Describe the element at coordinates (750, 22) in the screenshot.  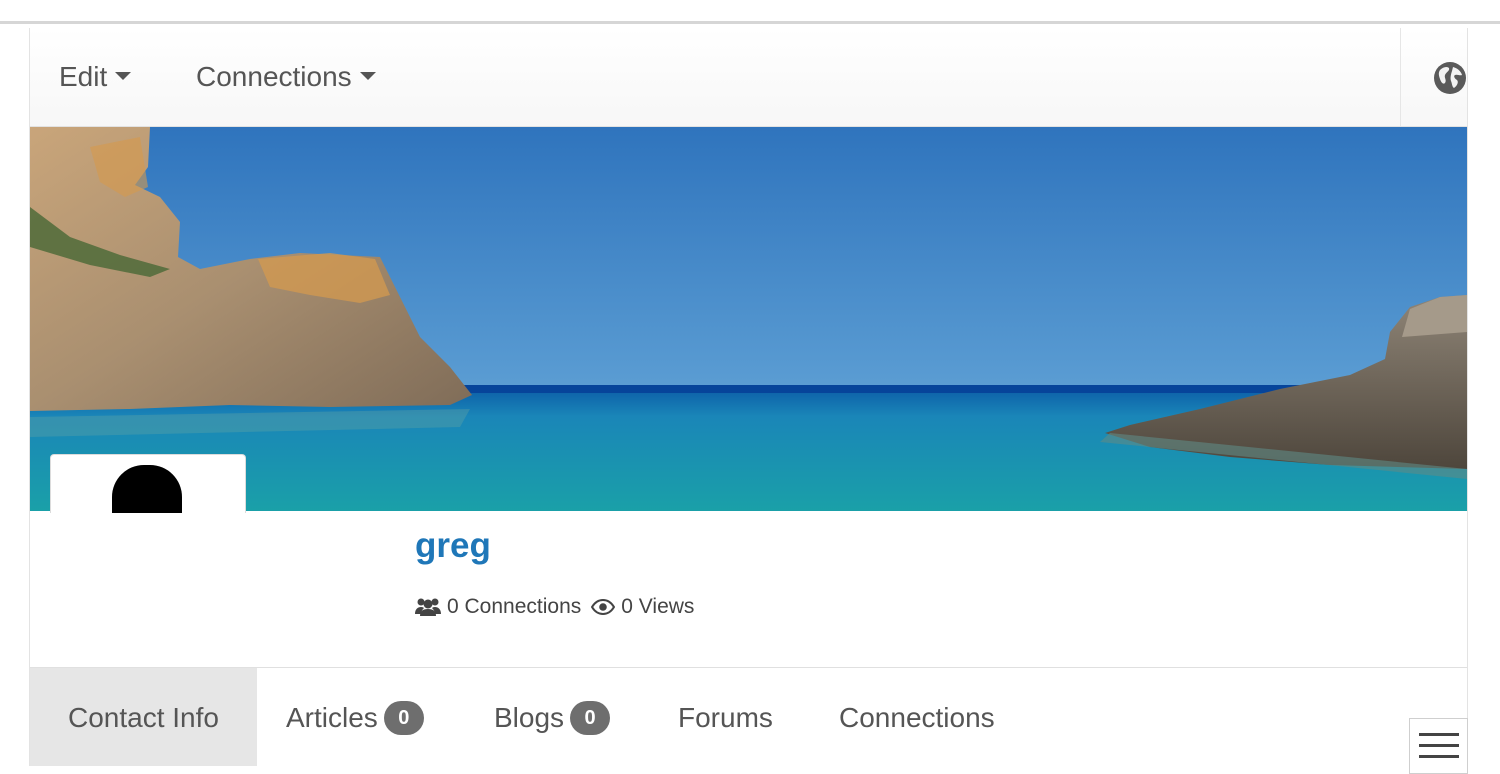
I see `top-divider` at that location.